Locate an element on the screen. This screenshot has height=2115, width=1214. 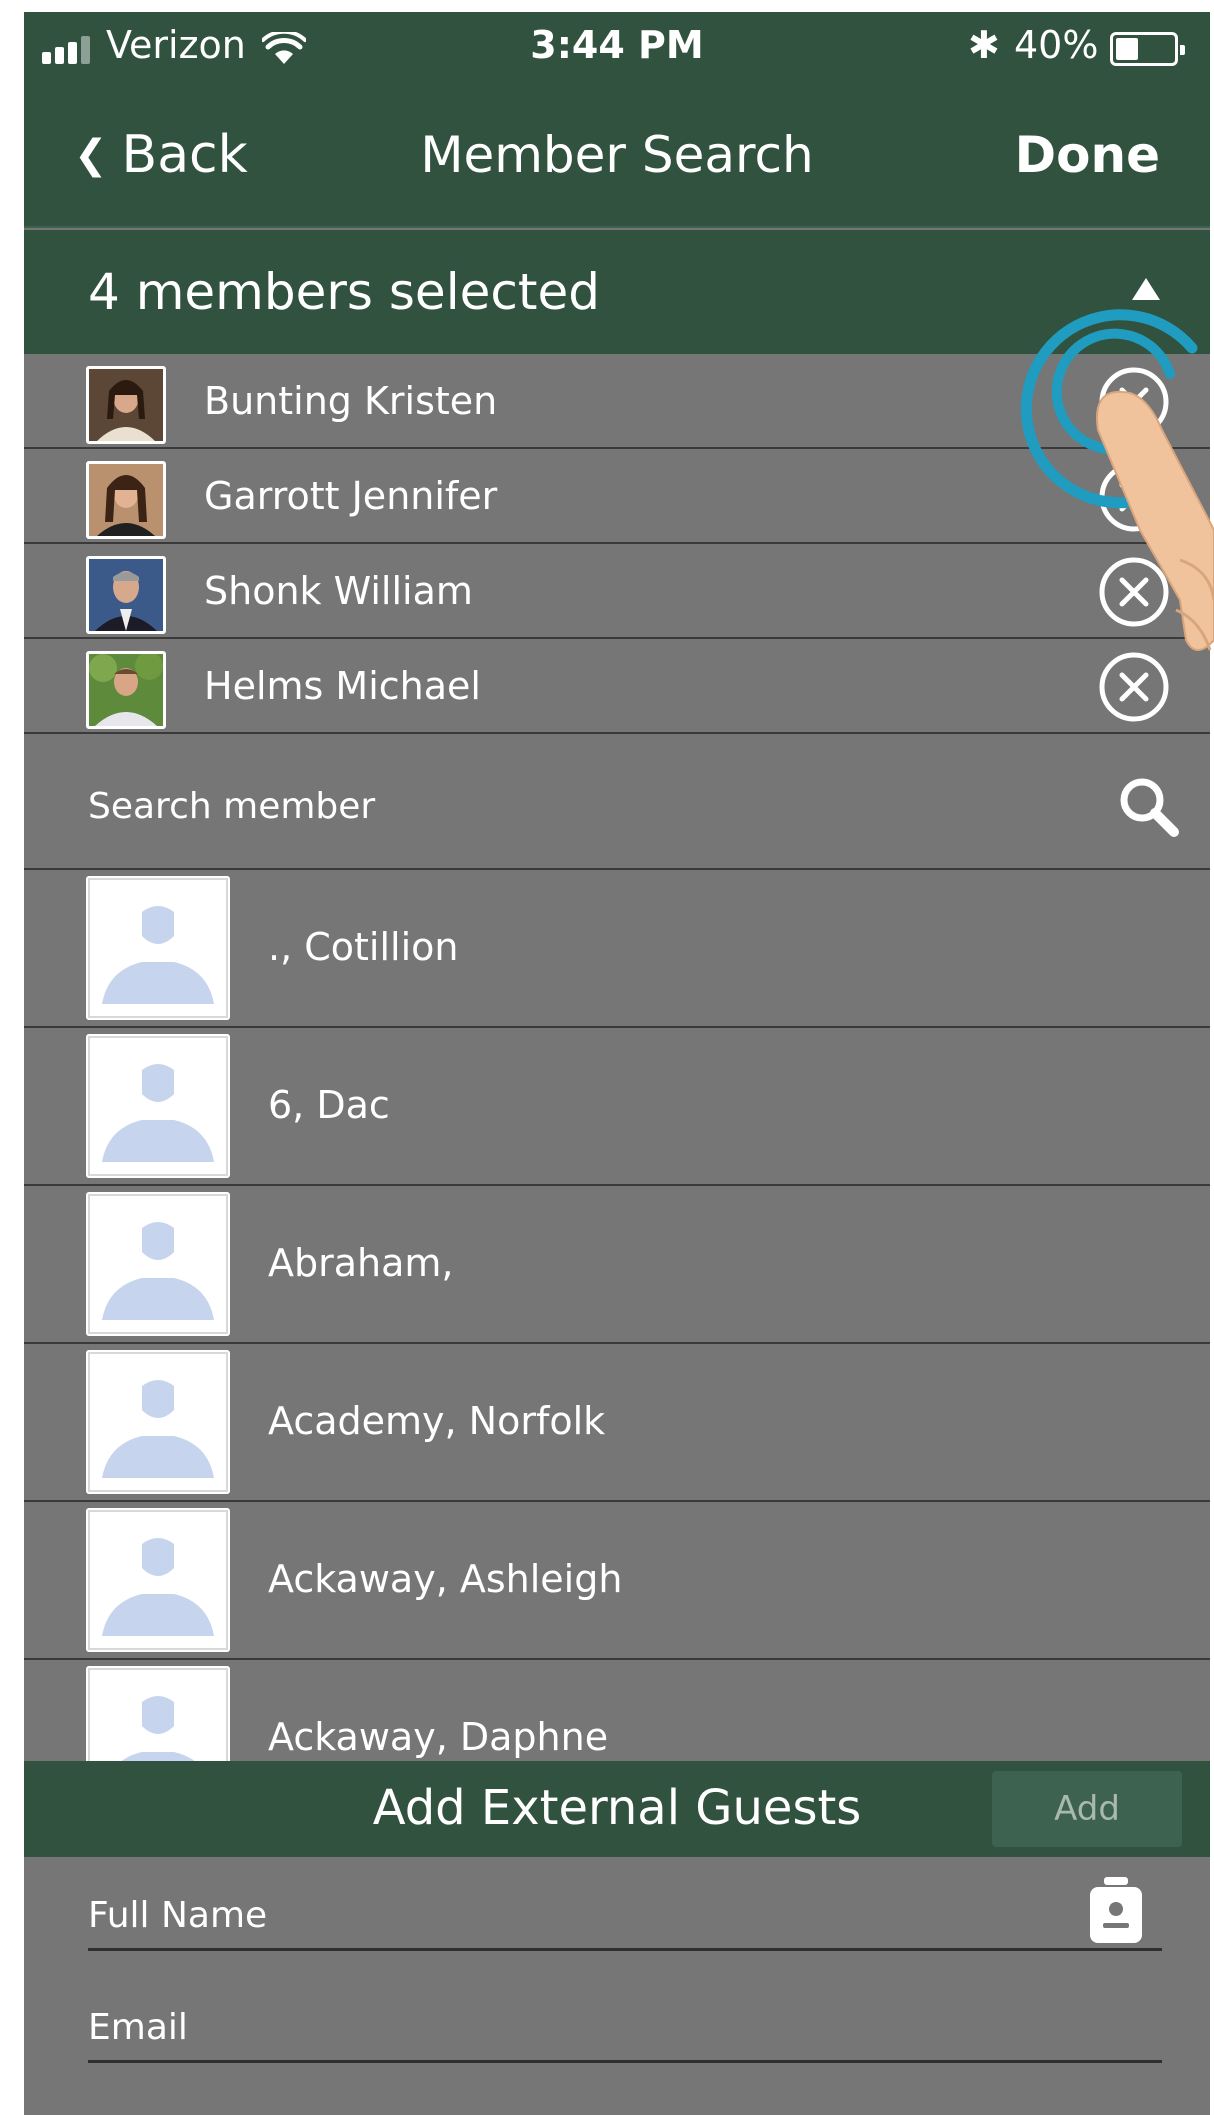
result-name: Ackaway, Daphne is located at coordinates (438, 1737).